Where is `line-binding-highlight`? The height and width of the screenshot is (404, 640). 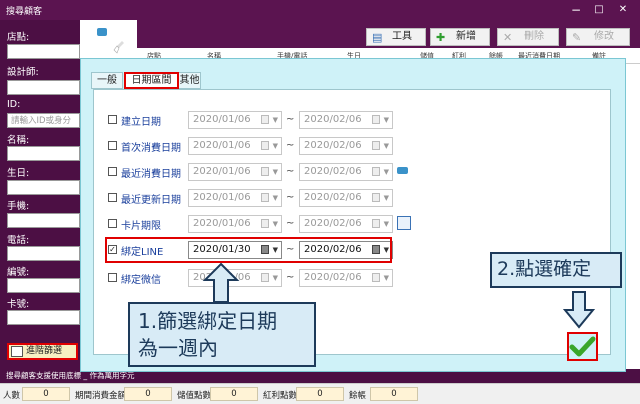
line-binding-highlight is located at coordinates (248, 250).